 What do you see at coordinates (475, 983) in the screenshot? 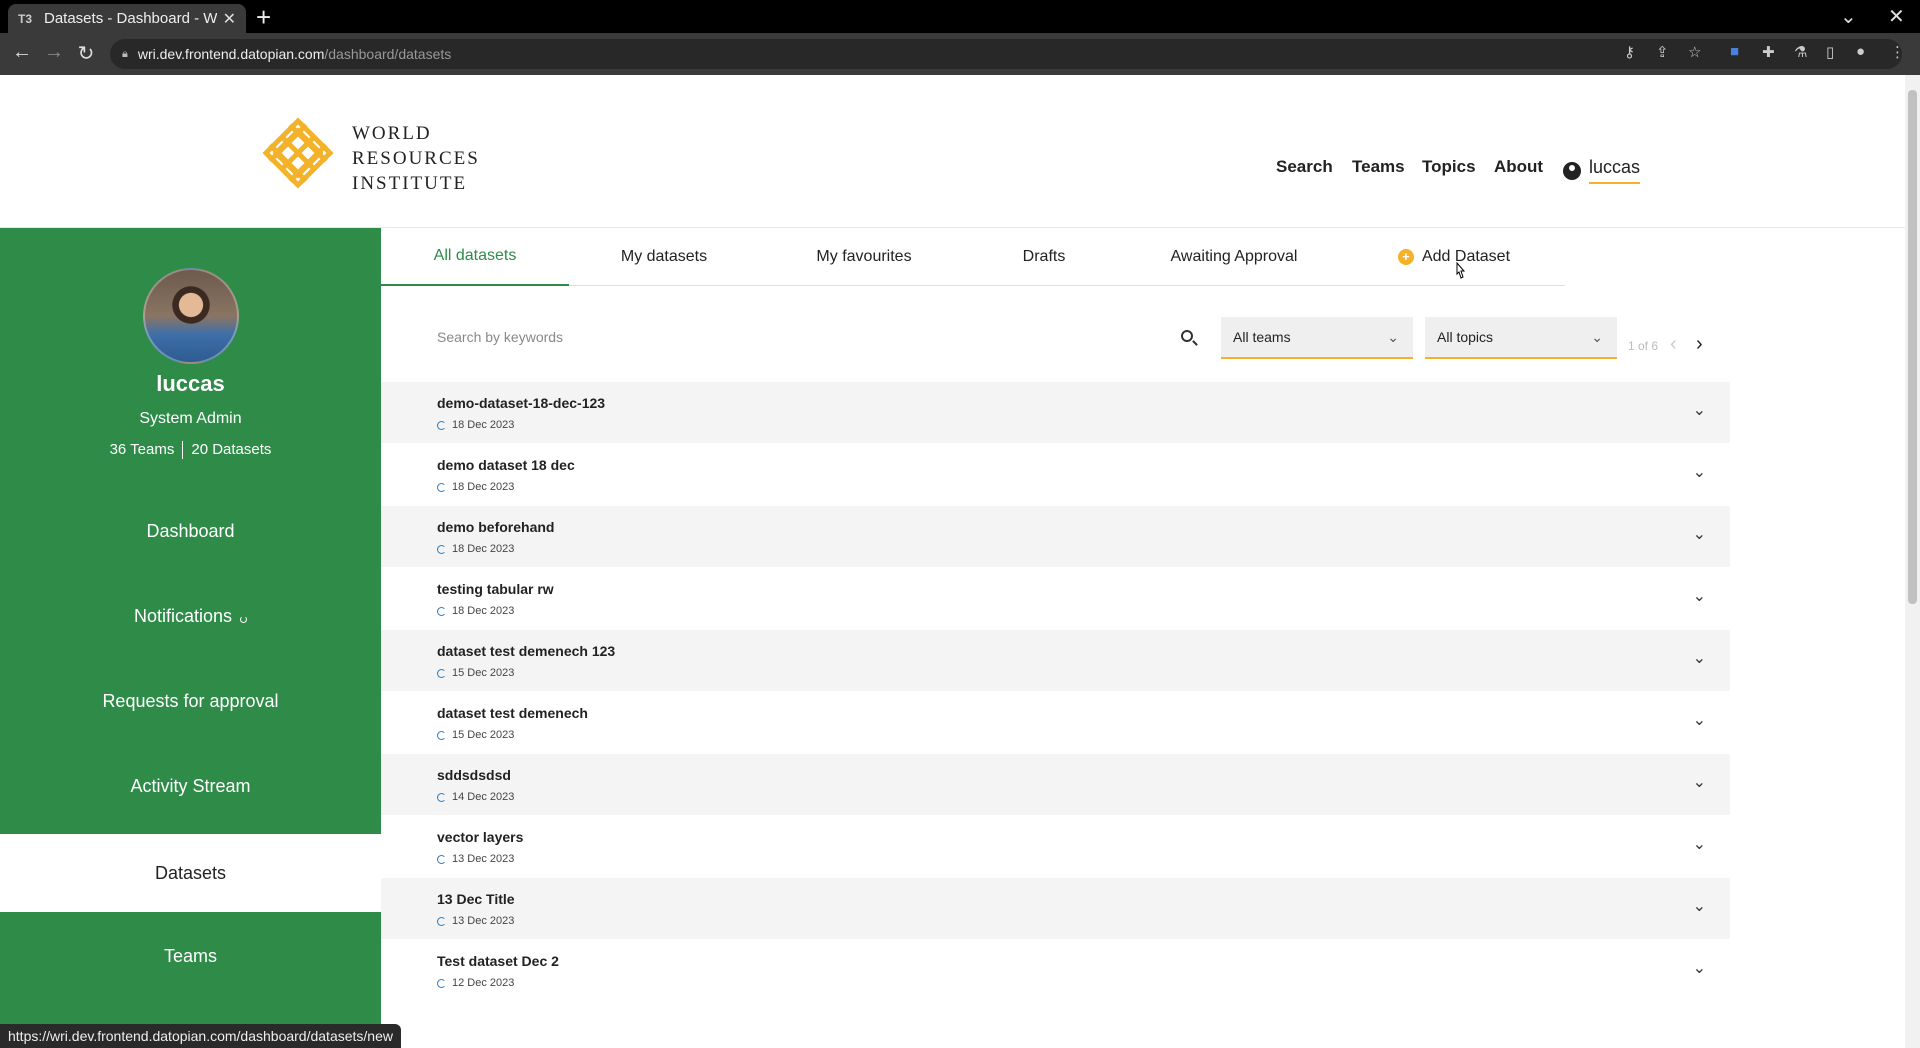
I see `dataset-date: 12 Dec 2023` at bounding box center [475, 983].